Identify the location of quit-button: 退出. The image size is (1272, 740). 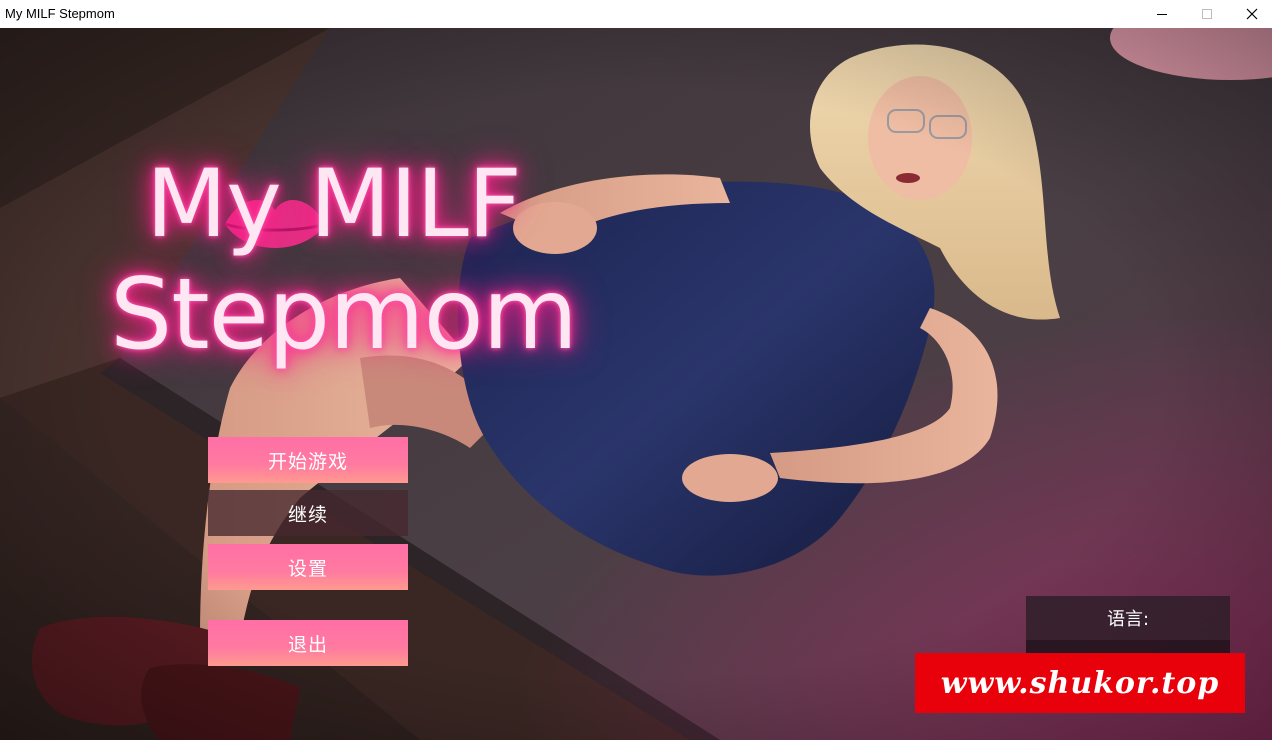
(308, 643).